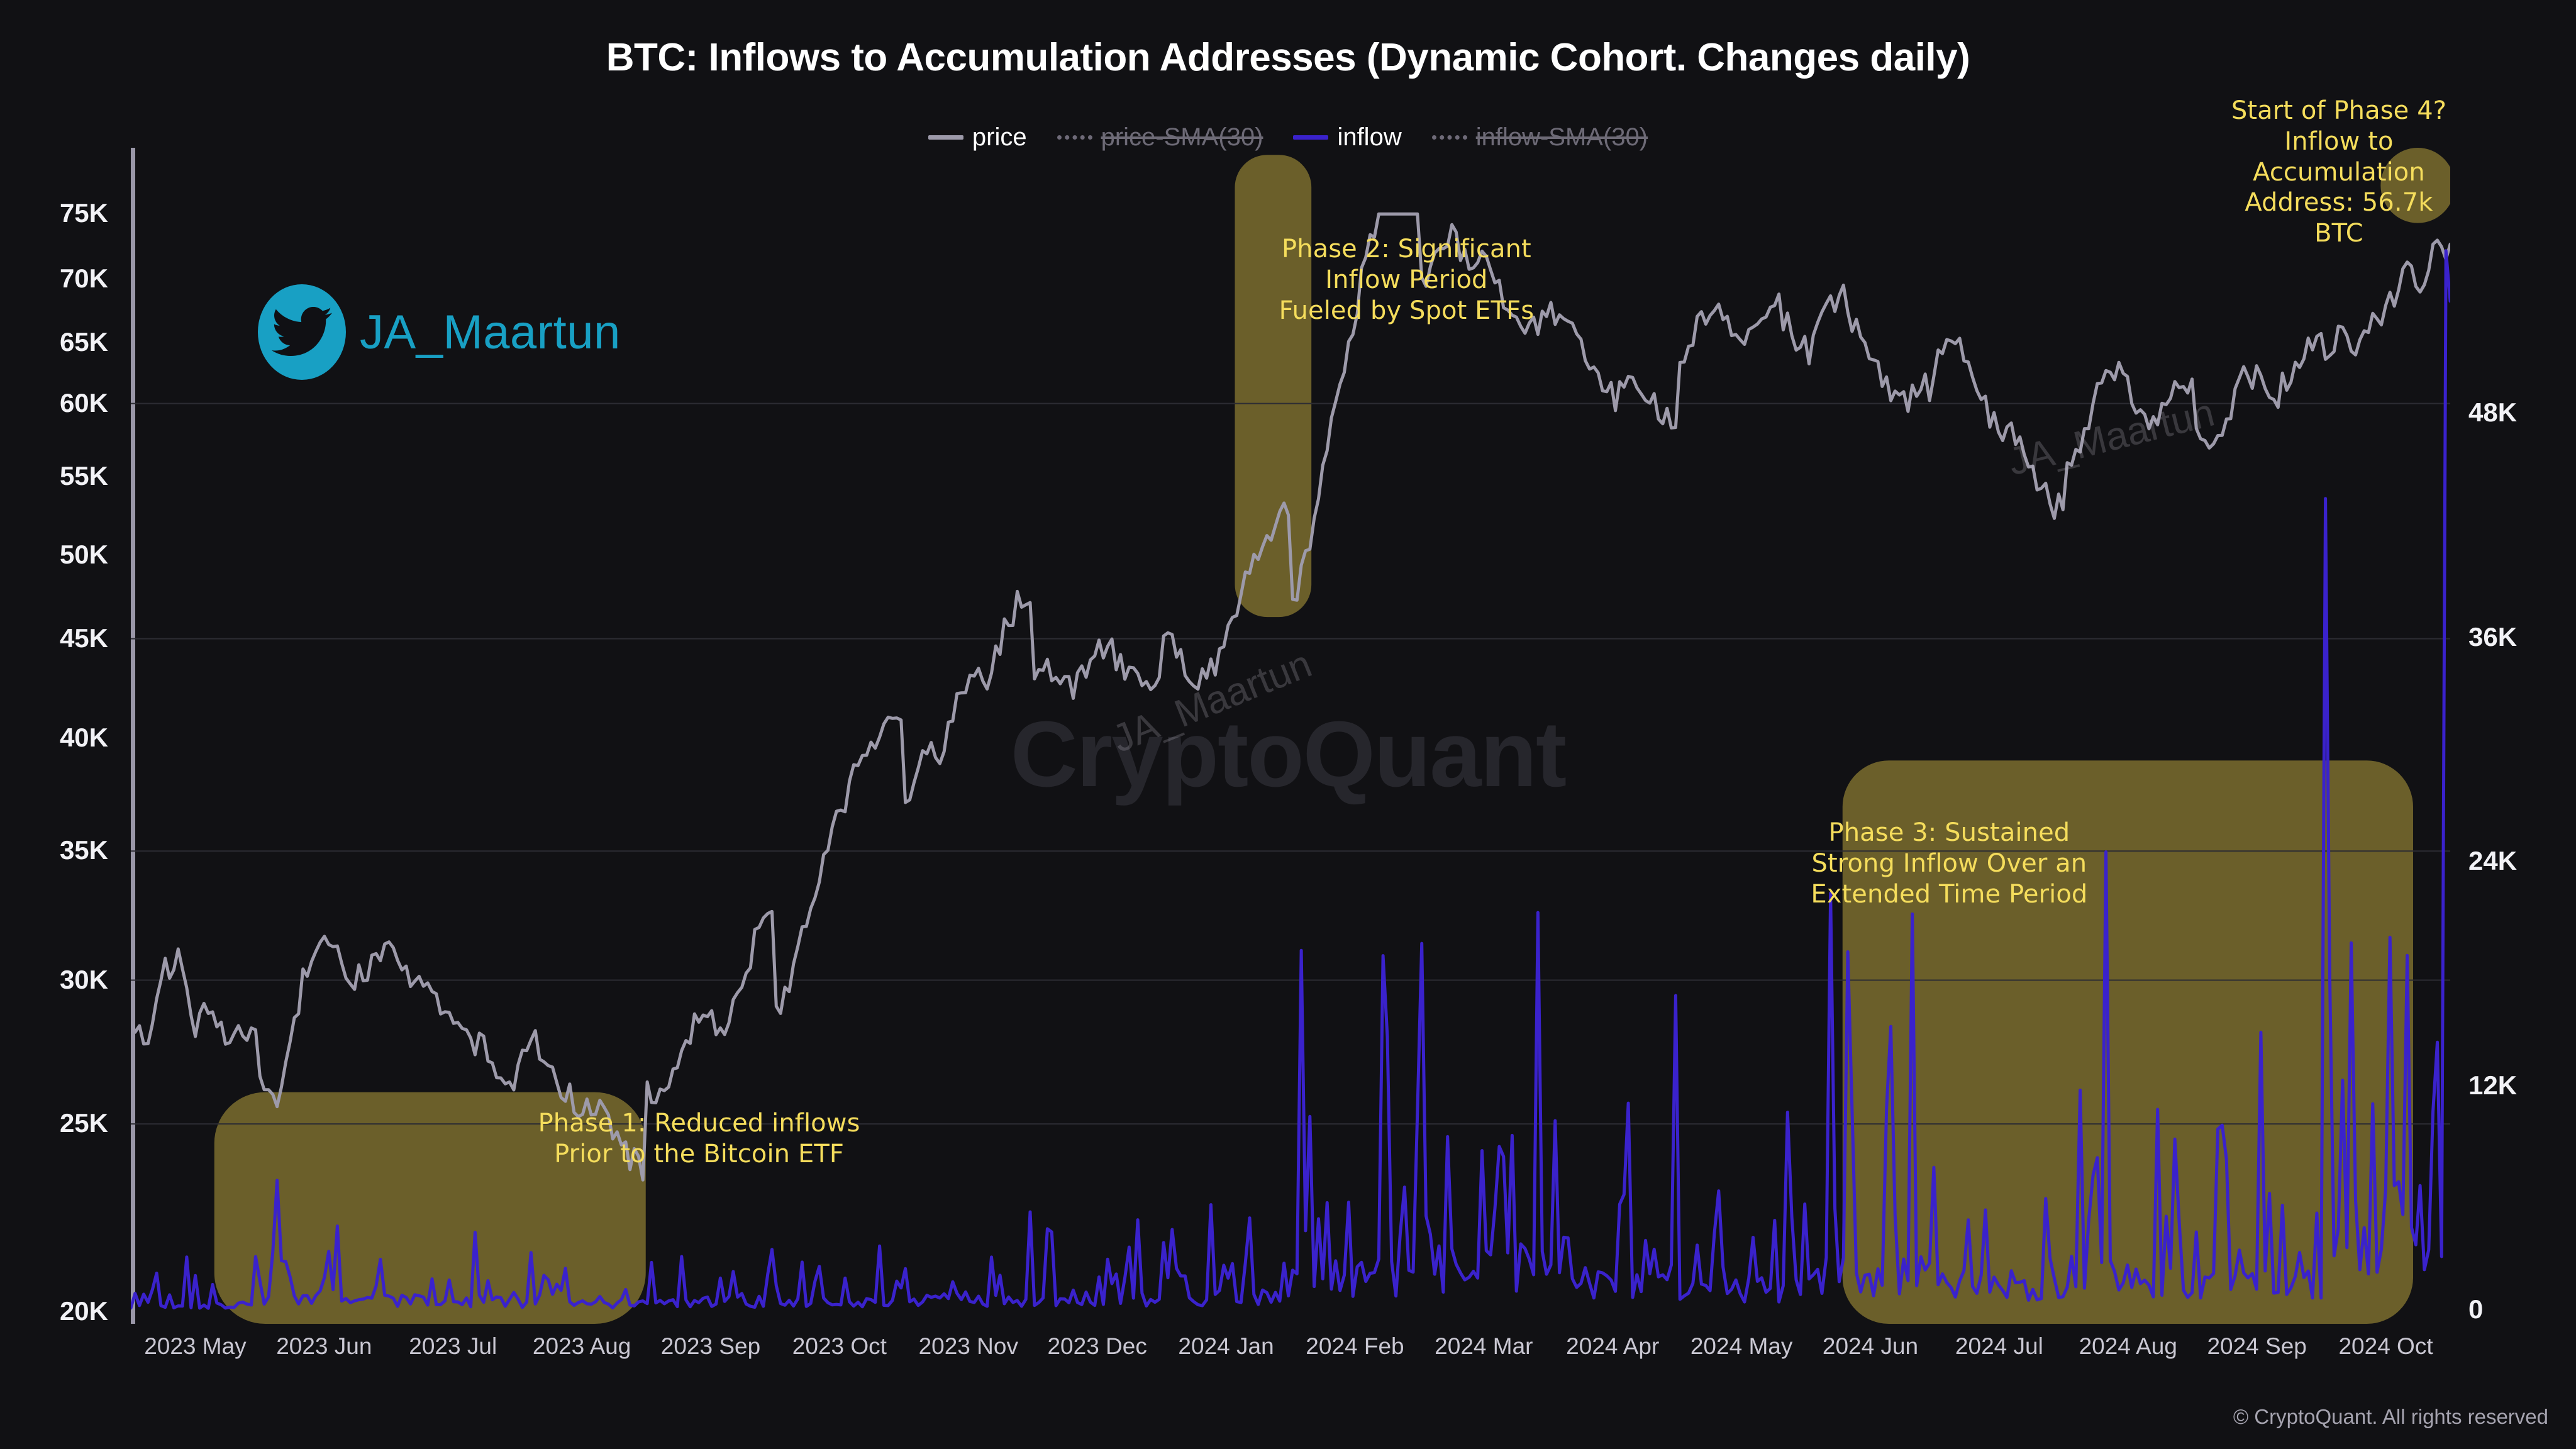  I want to click on x-axis-tick: 2023 Jun, so click(324, 1346).